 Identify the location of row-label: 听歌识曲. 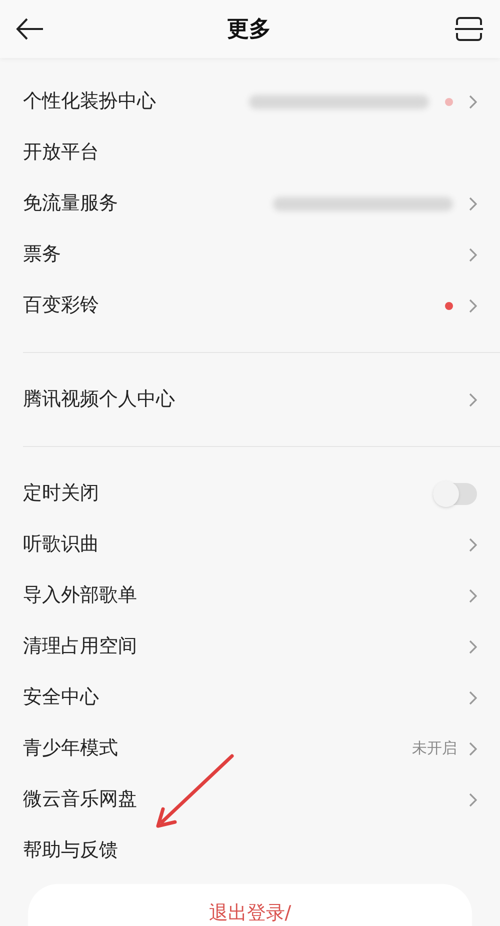
(61, 545).